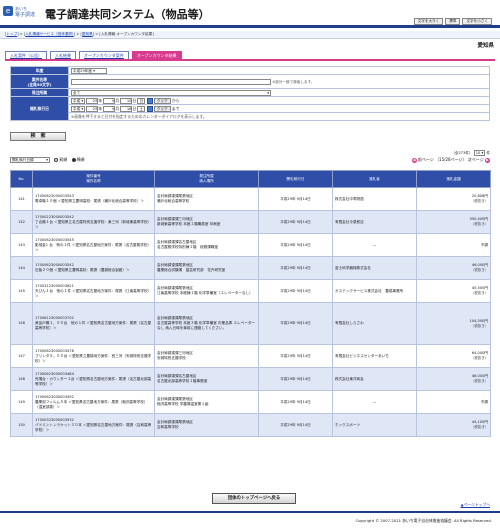  What do you see at coordinates (126, 100) in the screenshot?
I see `from-day-input: 10` at bounding box center [126, 100].